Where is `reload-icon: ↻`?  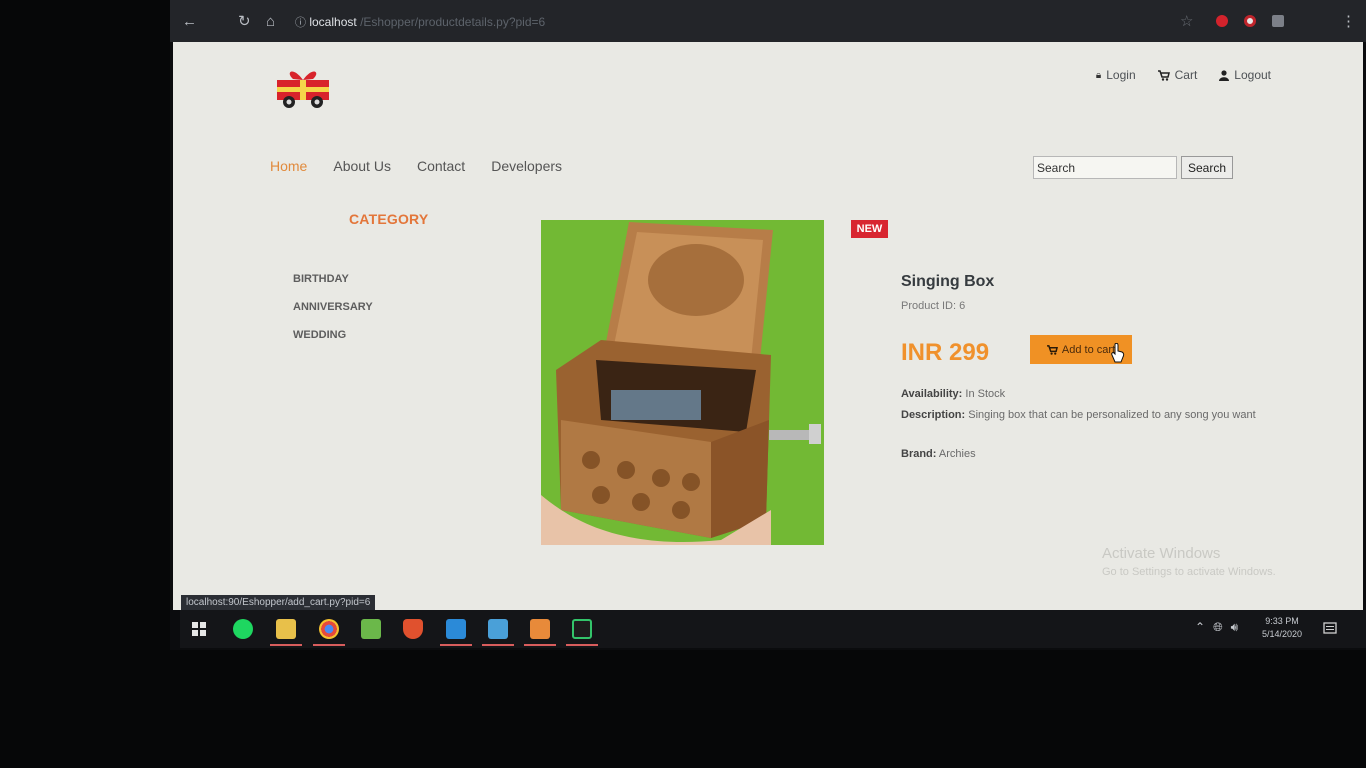
reload-icon: ↻ is located at coordinates (244, 21).